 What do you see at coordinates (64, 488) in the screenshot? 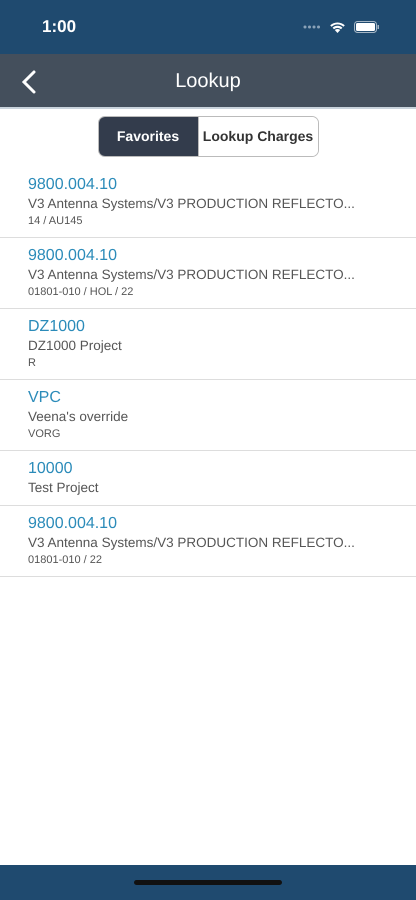
I see `item-name: Test Project` at bounding box center [64, 488].